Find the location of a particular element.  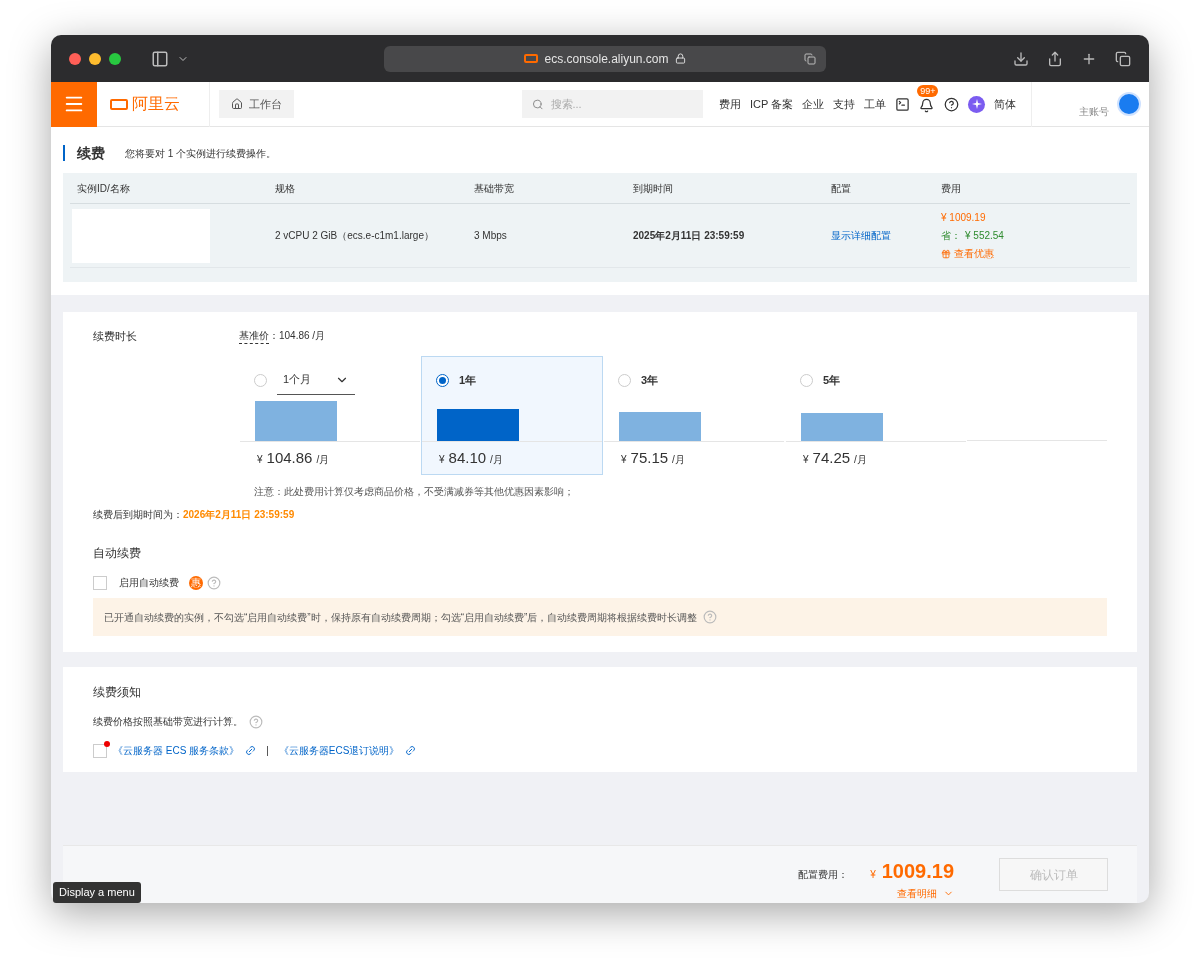

discount-badge: 惠 is located at coordinates (196, 582).